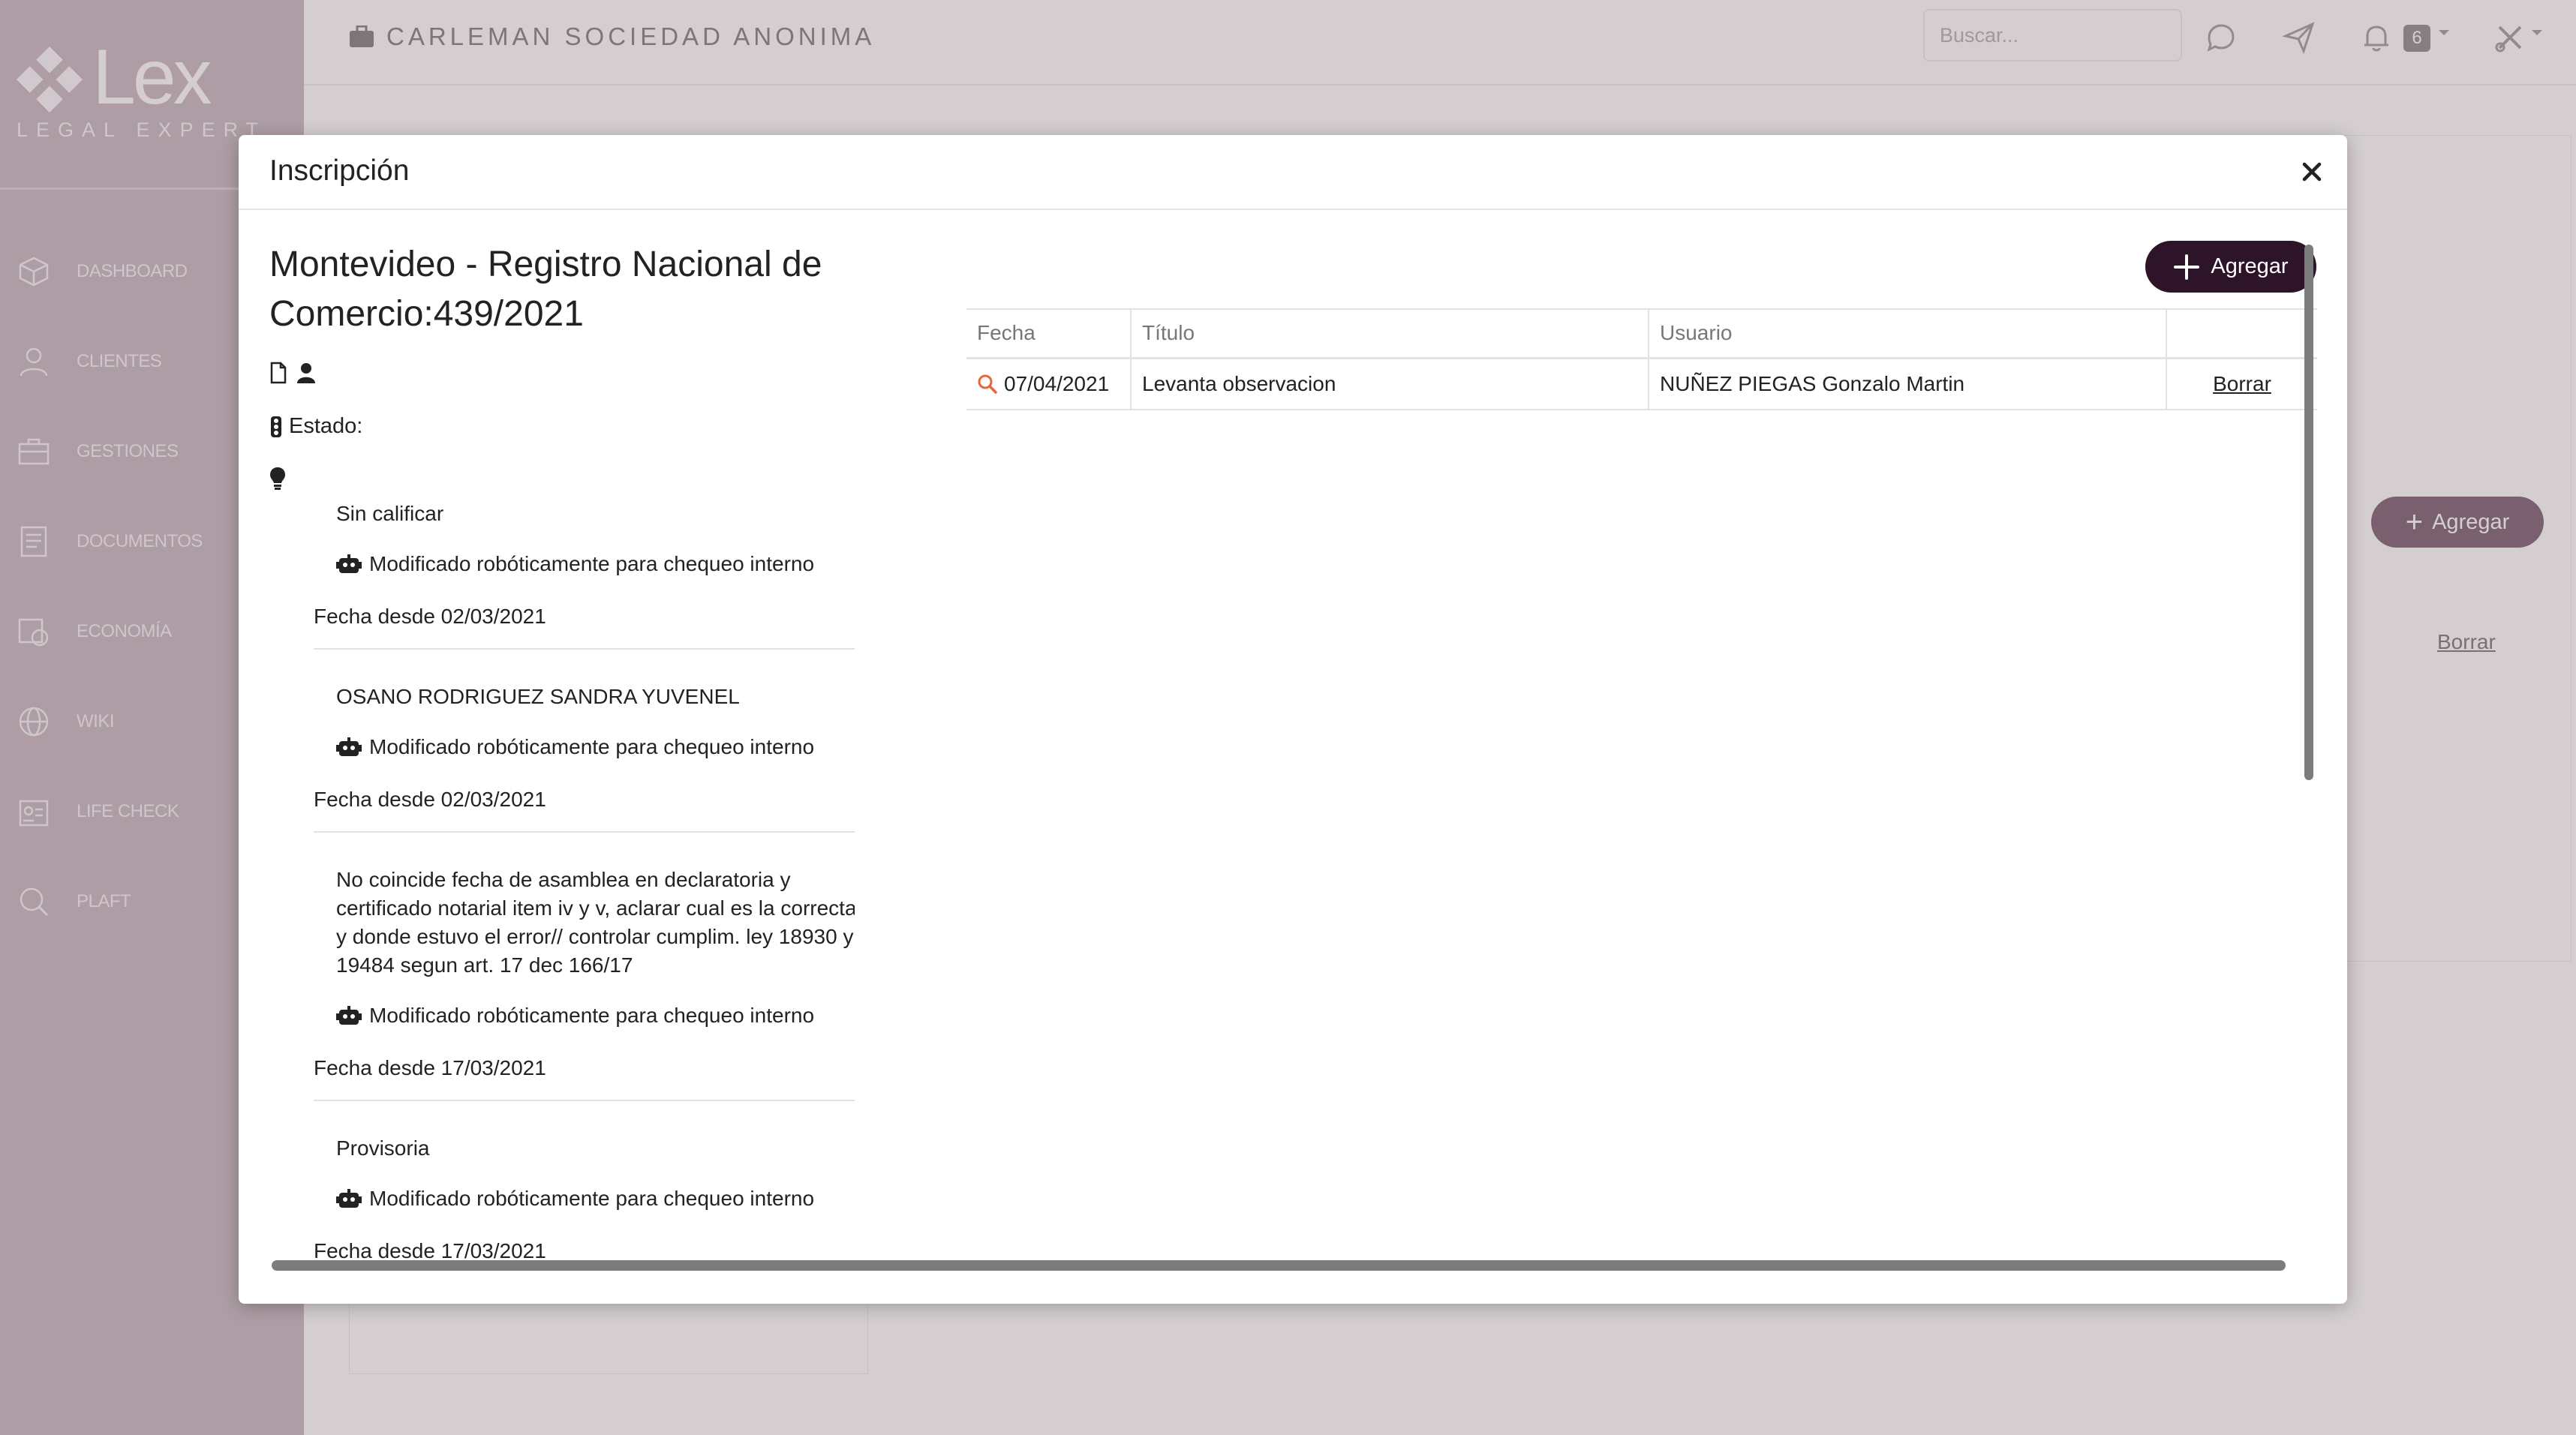 The image size is (2576, 1435). Describe the element at coordinates (278, 373) in the screenshot. I see `file-icon` at that location.